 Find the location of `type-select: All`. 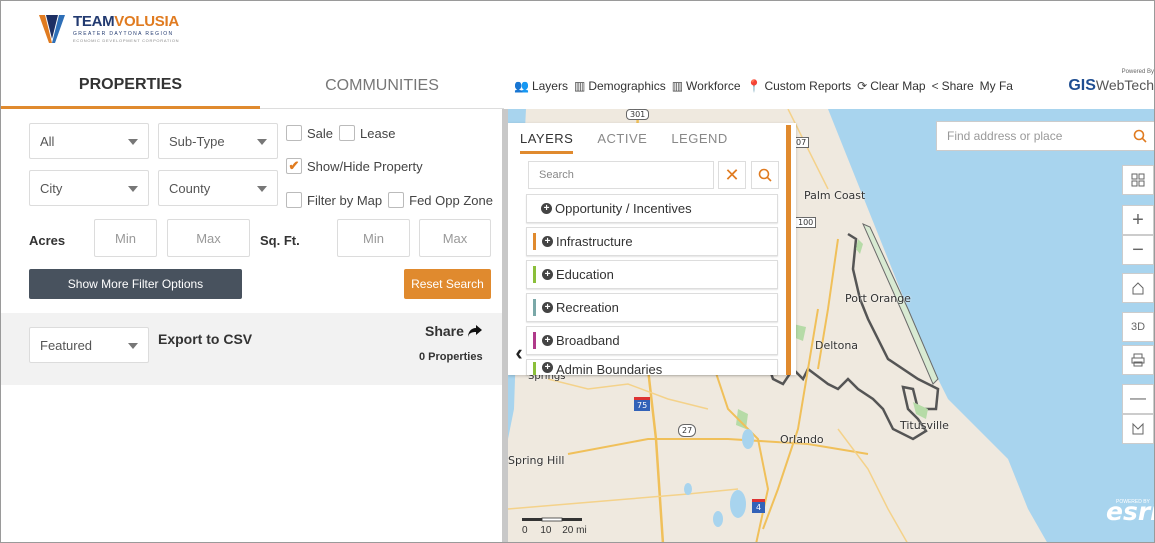

type-select: All is located at coordinates (89, 141).